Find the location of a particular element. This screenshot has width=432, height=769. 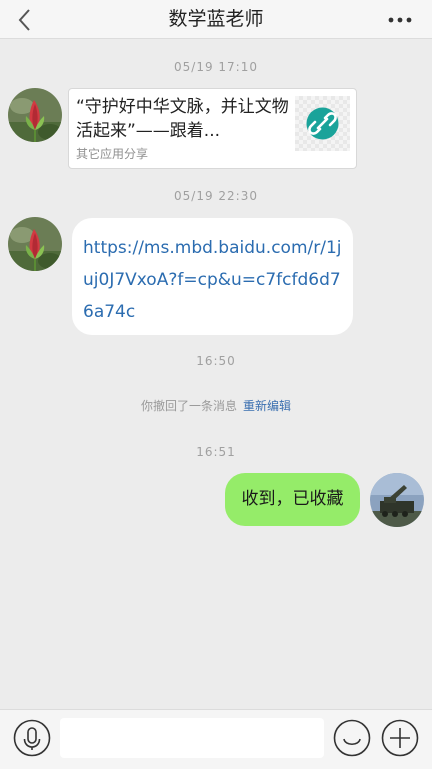

re-edit-link: 重新编辑 is located at coordinates (267, 406).